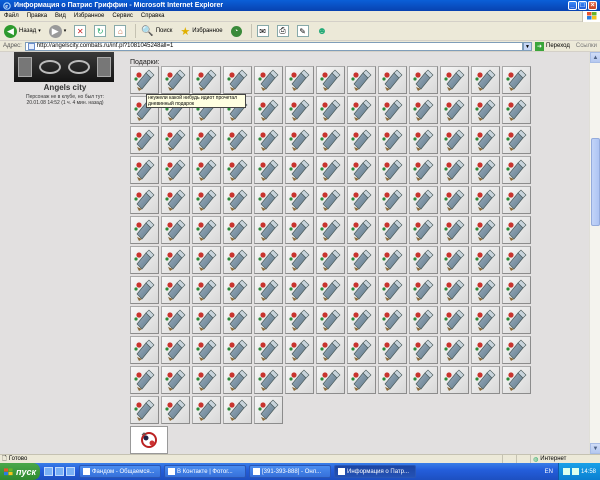 The image size is (600, 480). I want to click on search-button: 🔍 Поиск, so click(156, 31).